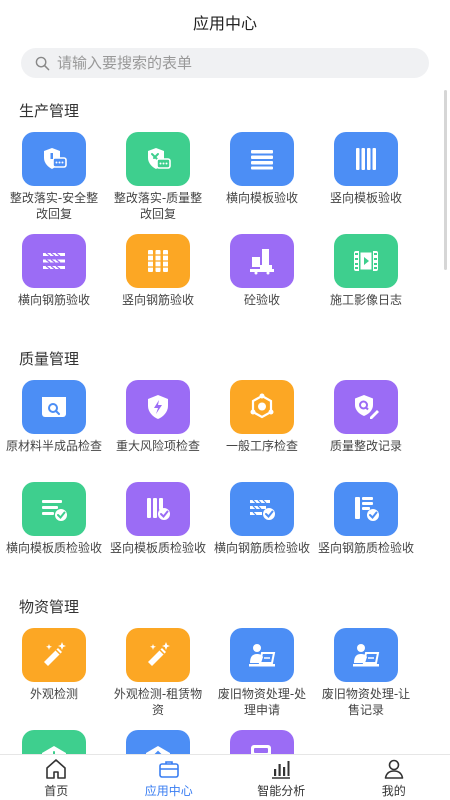 This screenshot has height=800, width=450. Describe the element at coordinates (281, 790) in the screenshot. I see `tab-label: 智能分析` at that location.